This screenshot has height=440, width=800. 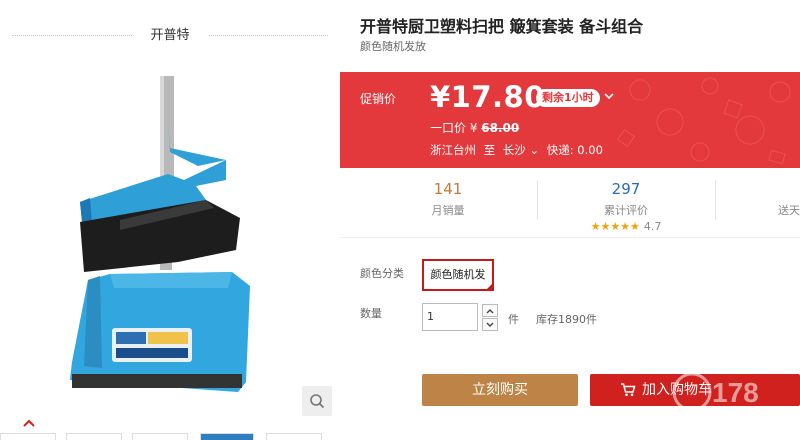 I want to click on product-title: 开普特厨卫塑料扫把 簸箕套装 备斗组合, so click(x=502, y=26).